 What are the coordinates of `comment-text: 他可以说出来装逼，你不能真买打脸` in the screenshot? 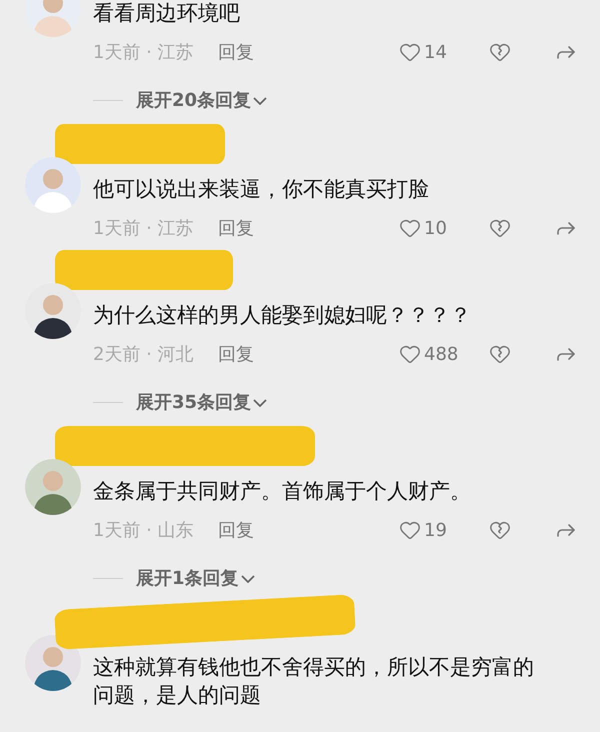 It's located at (261, 189).